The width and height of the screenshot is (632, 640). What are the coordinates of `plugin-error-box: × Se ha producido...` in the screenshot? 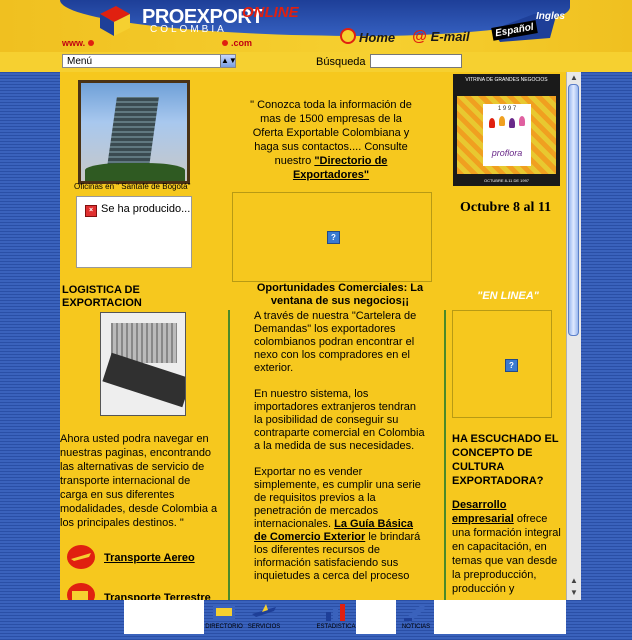 It's located at (134, 232).